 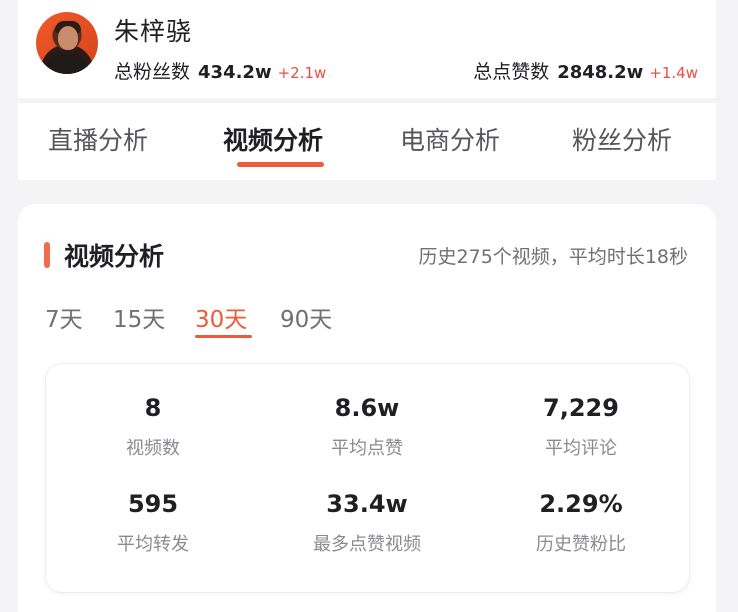 What do you see at coordinates (67, 64) in the screenshot?
I see `avatar-body` at bounding box center [67, 64].